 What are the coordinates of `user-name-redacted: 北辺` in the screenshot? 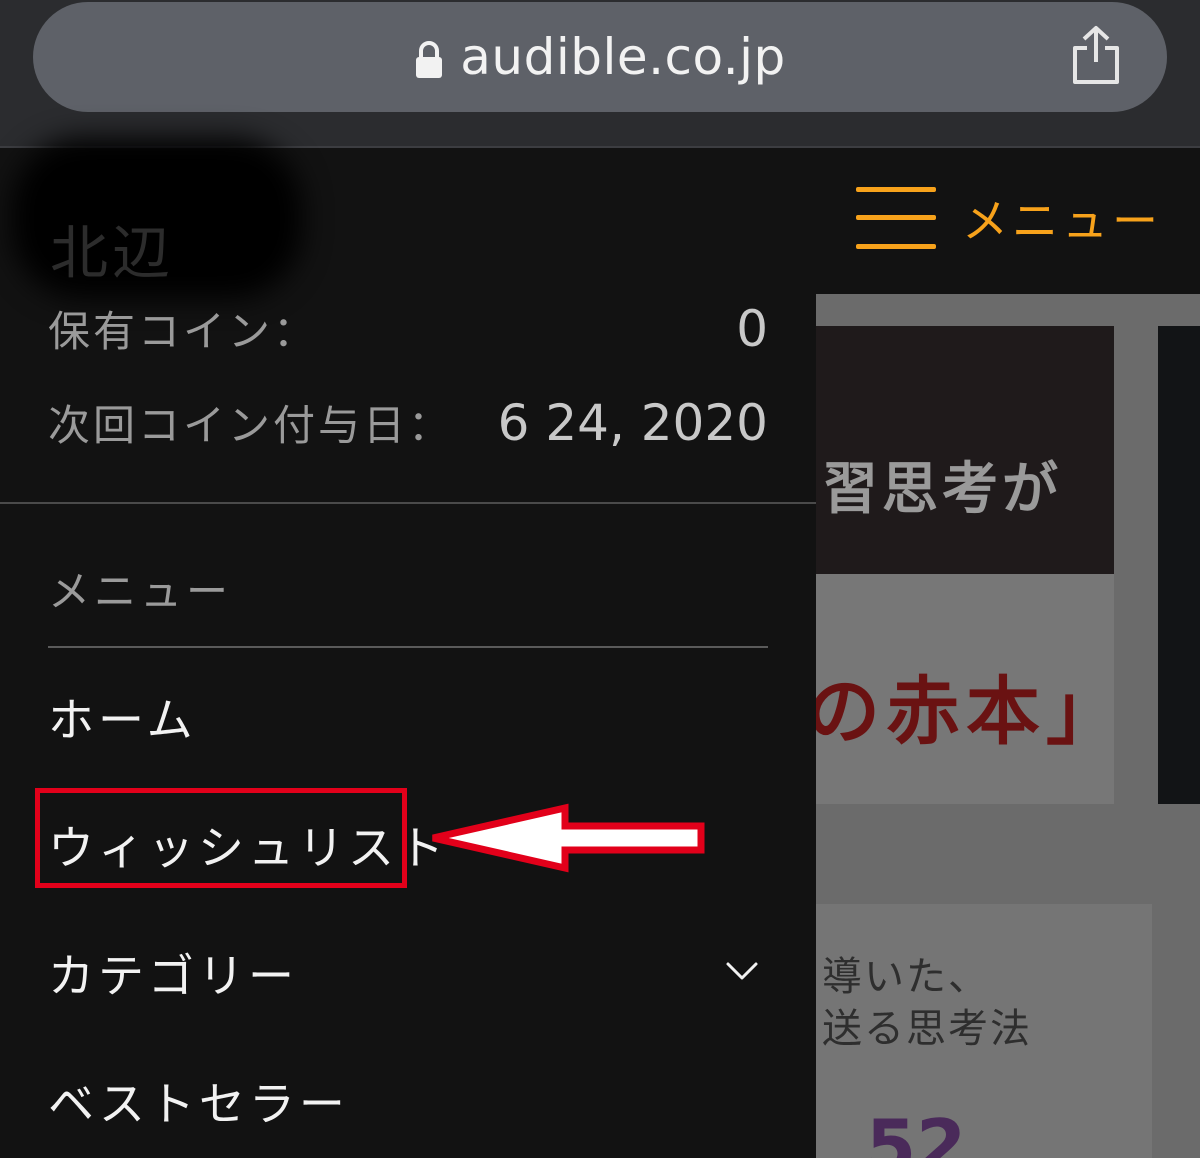 It's located at (157, 218).